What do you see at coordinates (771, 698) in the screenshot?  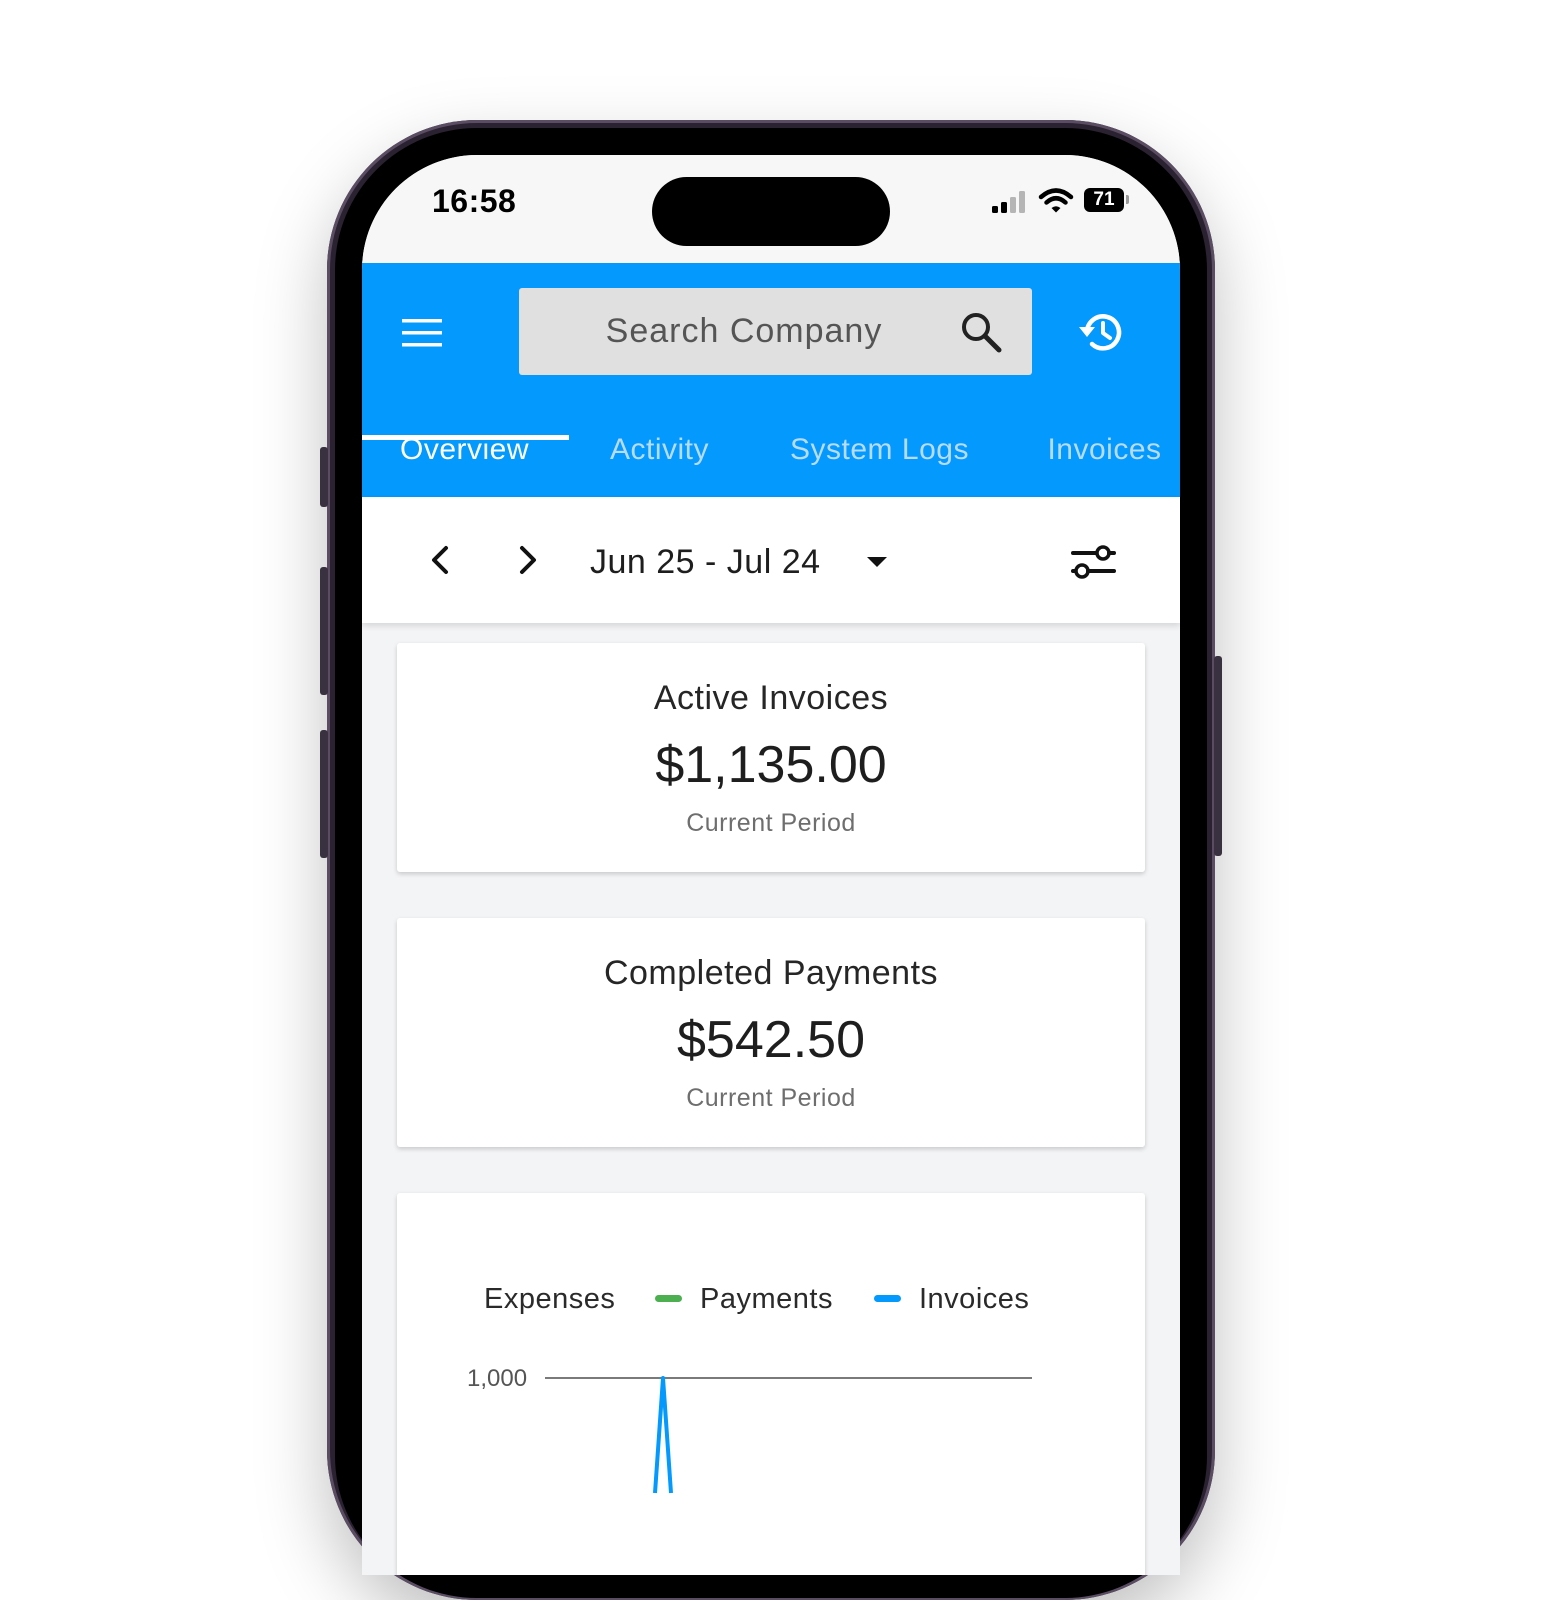 I see `card-title: Active Invoices` at bounding box center [771, 698].